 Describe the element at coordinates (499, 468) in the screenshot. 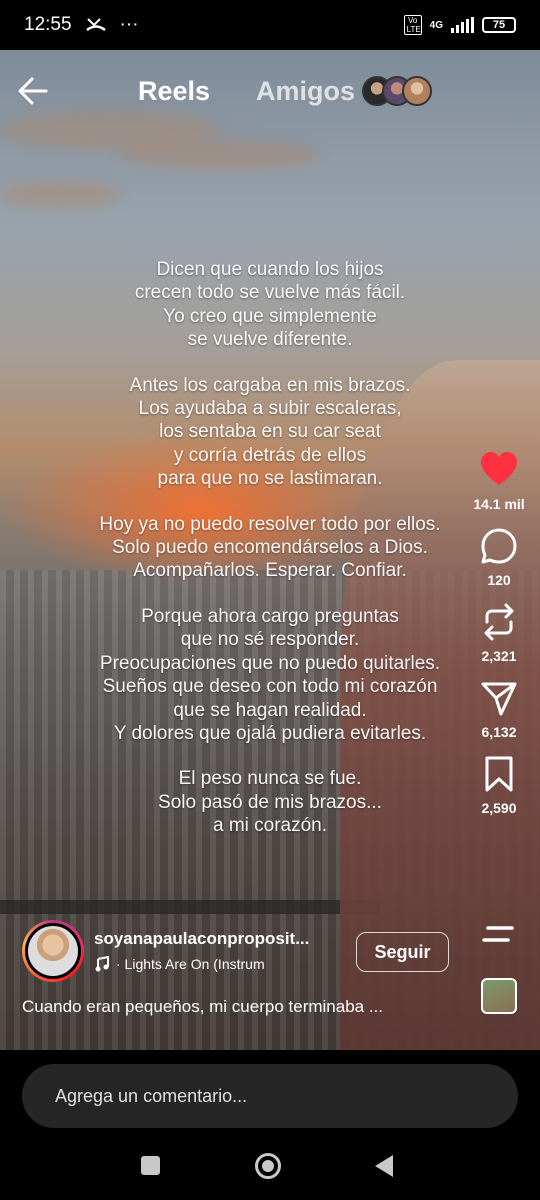

I see `heart-icon` at that location.